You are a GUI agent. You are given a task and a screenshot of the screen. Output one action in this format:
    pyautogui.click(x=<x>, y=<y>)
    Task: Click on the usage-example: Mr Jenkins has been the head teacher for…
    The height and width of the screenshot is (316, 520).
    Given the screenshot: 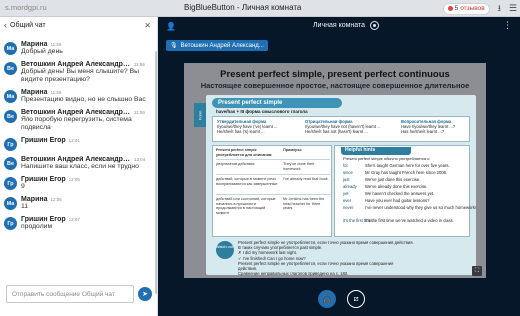 What is the action you would take?
    pyautogui.click(x=304, y=204)
    